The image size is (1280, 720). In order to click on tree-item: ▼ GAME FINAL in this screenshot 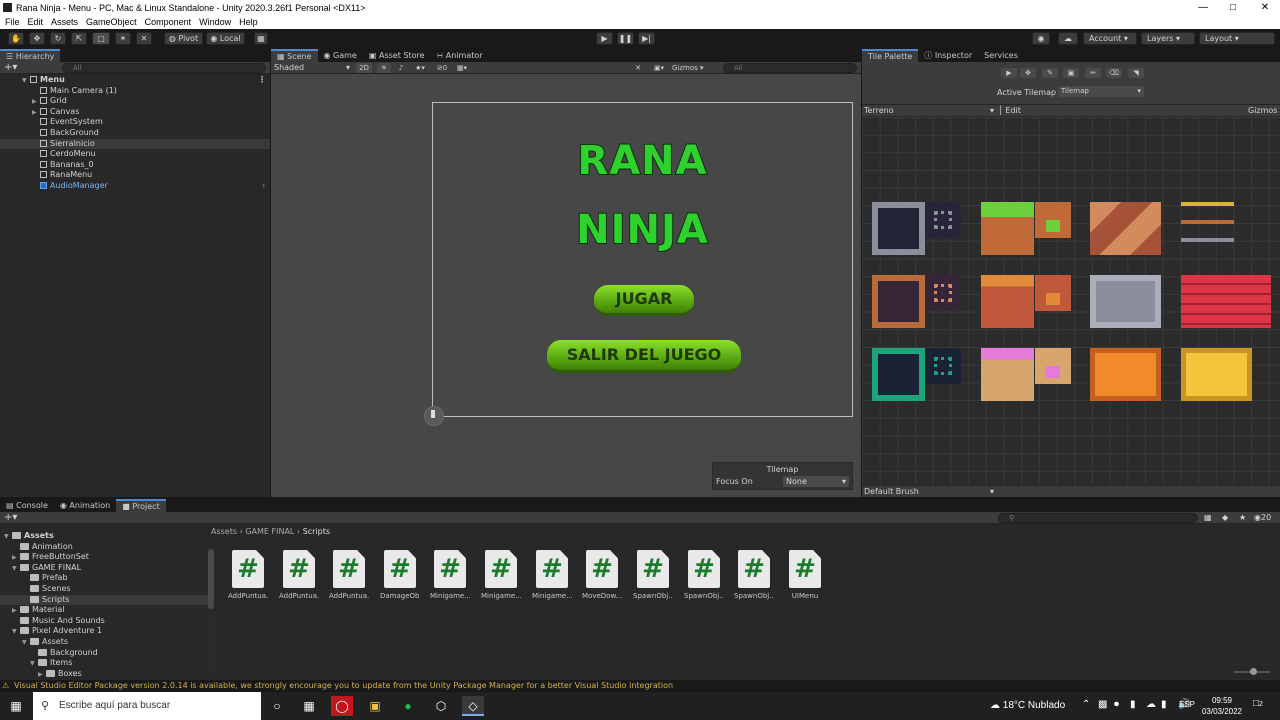, I will do `click(104, 568)`.